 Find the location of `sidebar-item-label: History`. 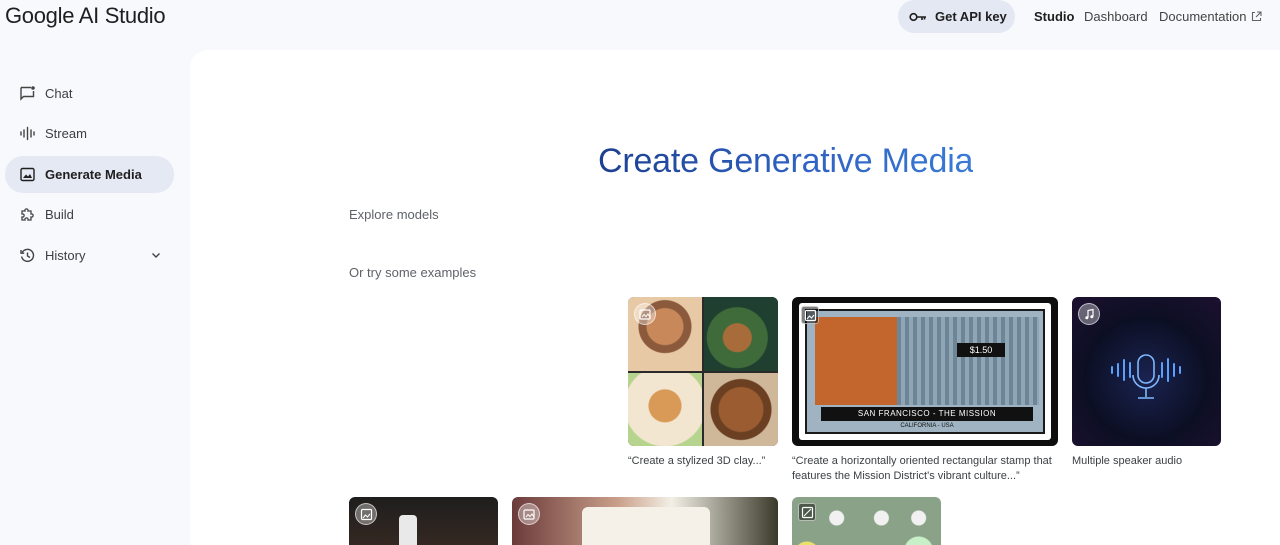

sidebar-item-label: History is located at coordinates (65, 255).